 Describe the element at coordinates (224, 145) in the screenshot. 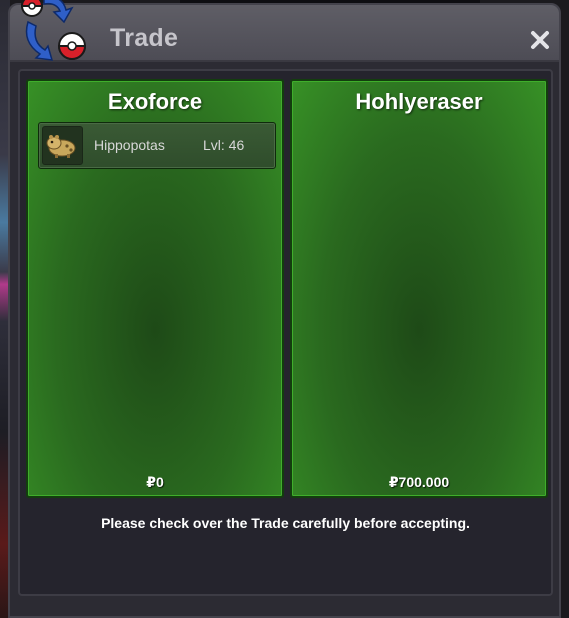

I see `pokemon-level: Lvl: 46` at that location.